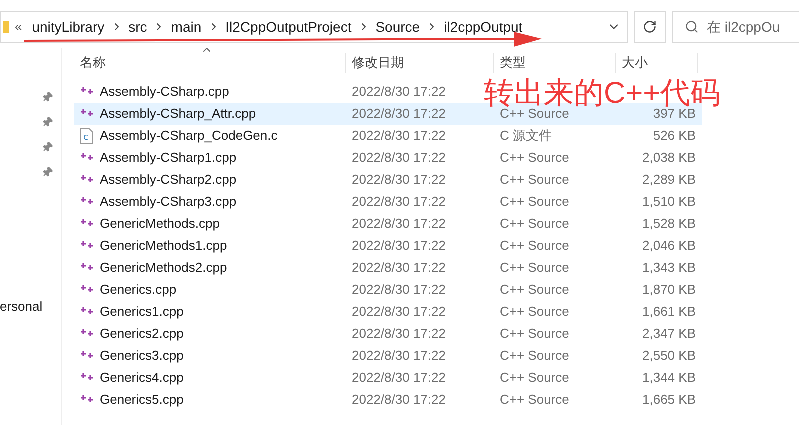 Image resolution: width=799 pixels, height=425 pixels. What do you see at coordinates (18, 27) in the screenshot?
I see `overflow-chevron: «` at bounding box center [18, 27].